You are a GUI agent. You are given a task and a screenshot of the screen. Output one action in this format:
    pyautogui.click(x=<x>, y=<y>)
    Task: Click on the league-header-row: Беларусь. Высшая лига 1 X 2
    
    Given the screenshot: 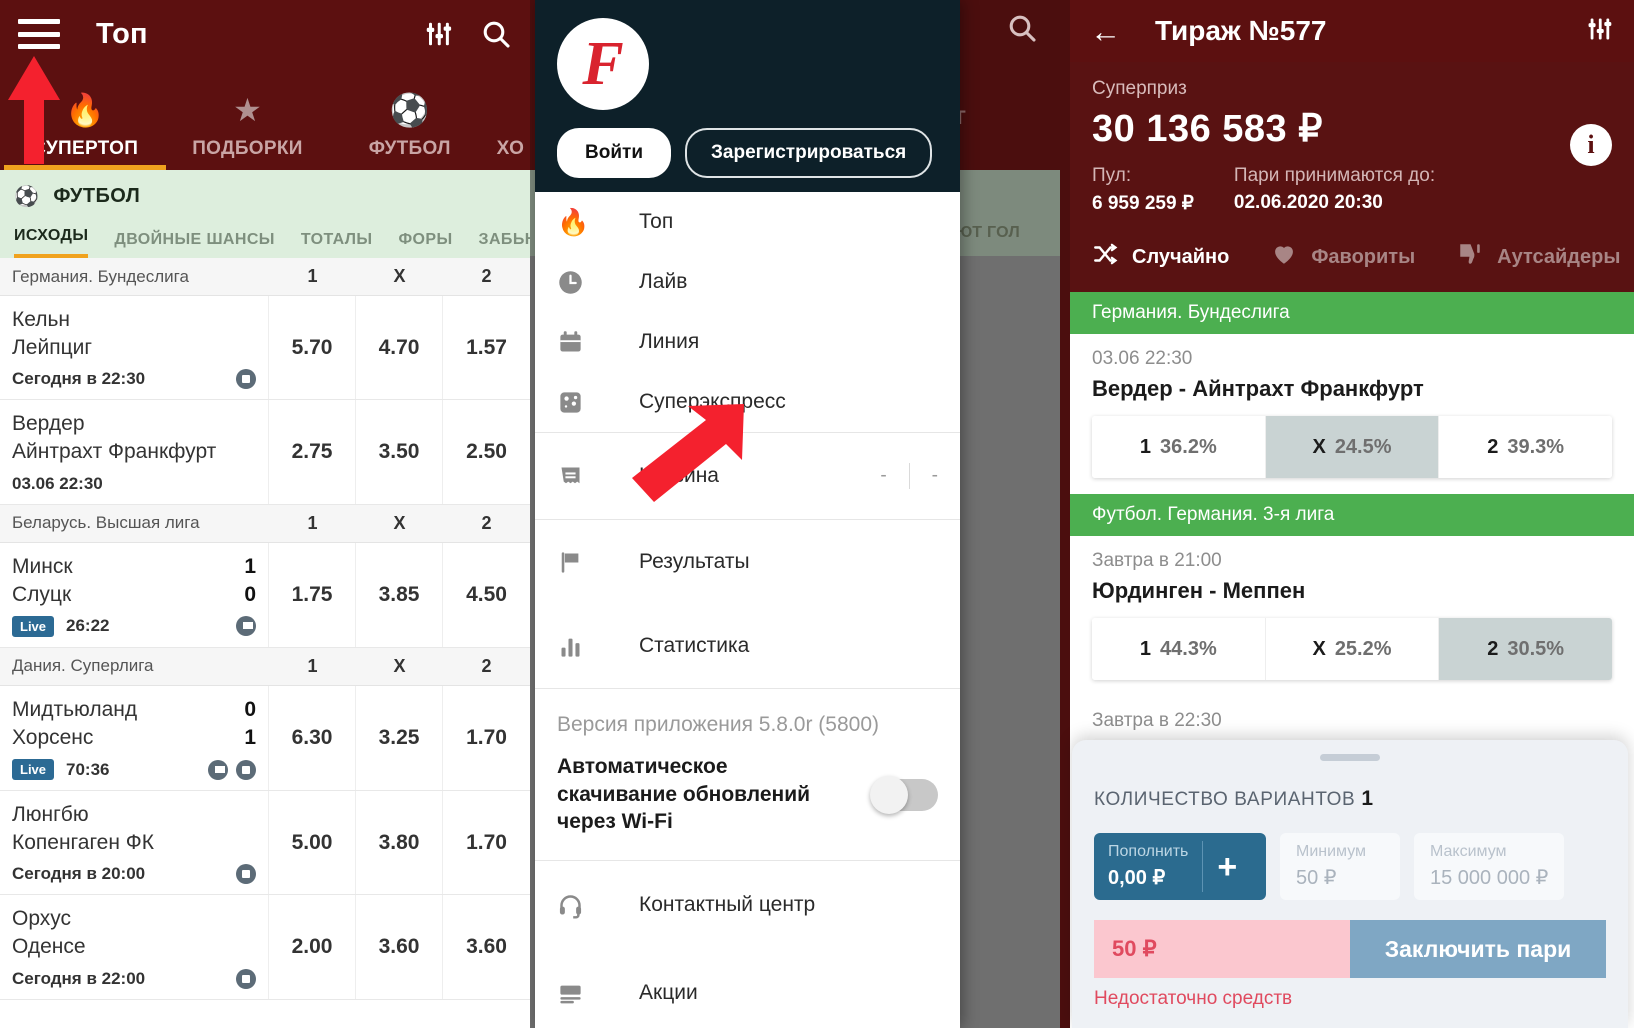 What is the action you would take?
    pyautogui.click(x=265, y=523)
    